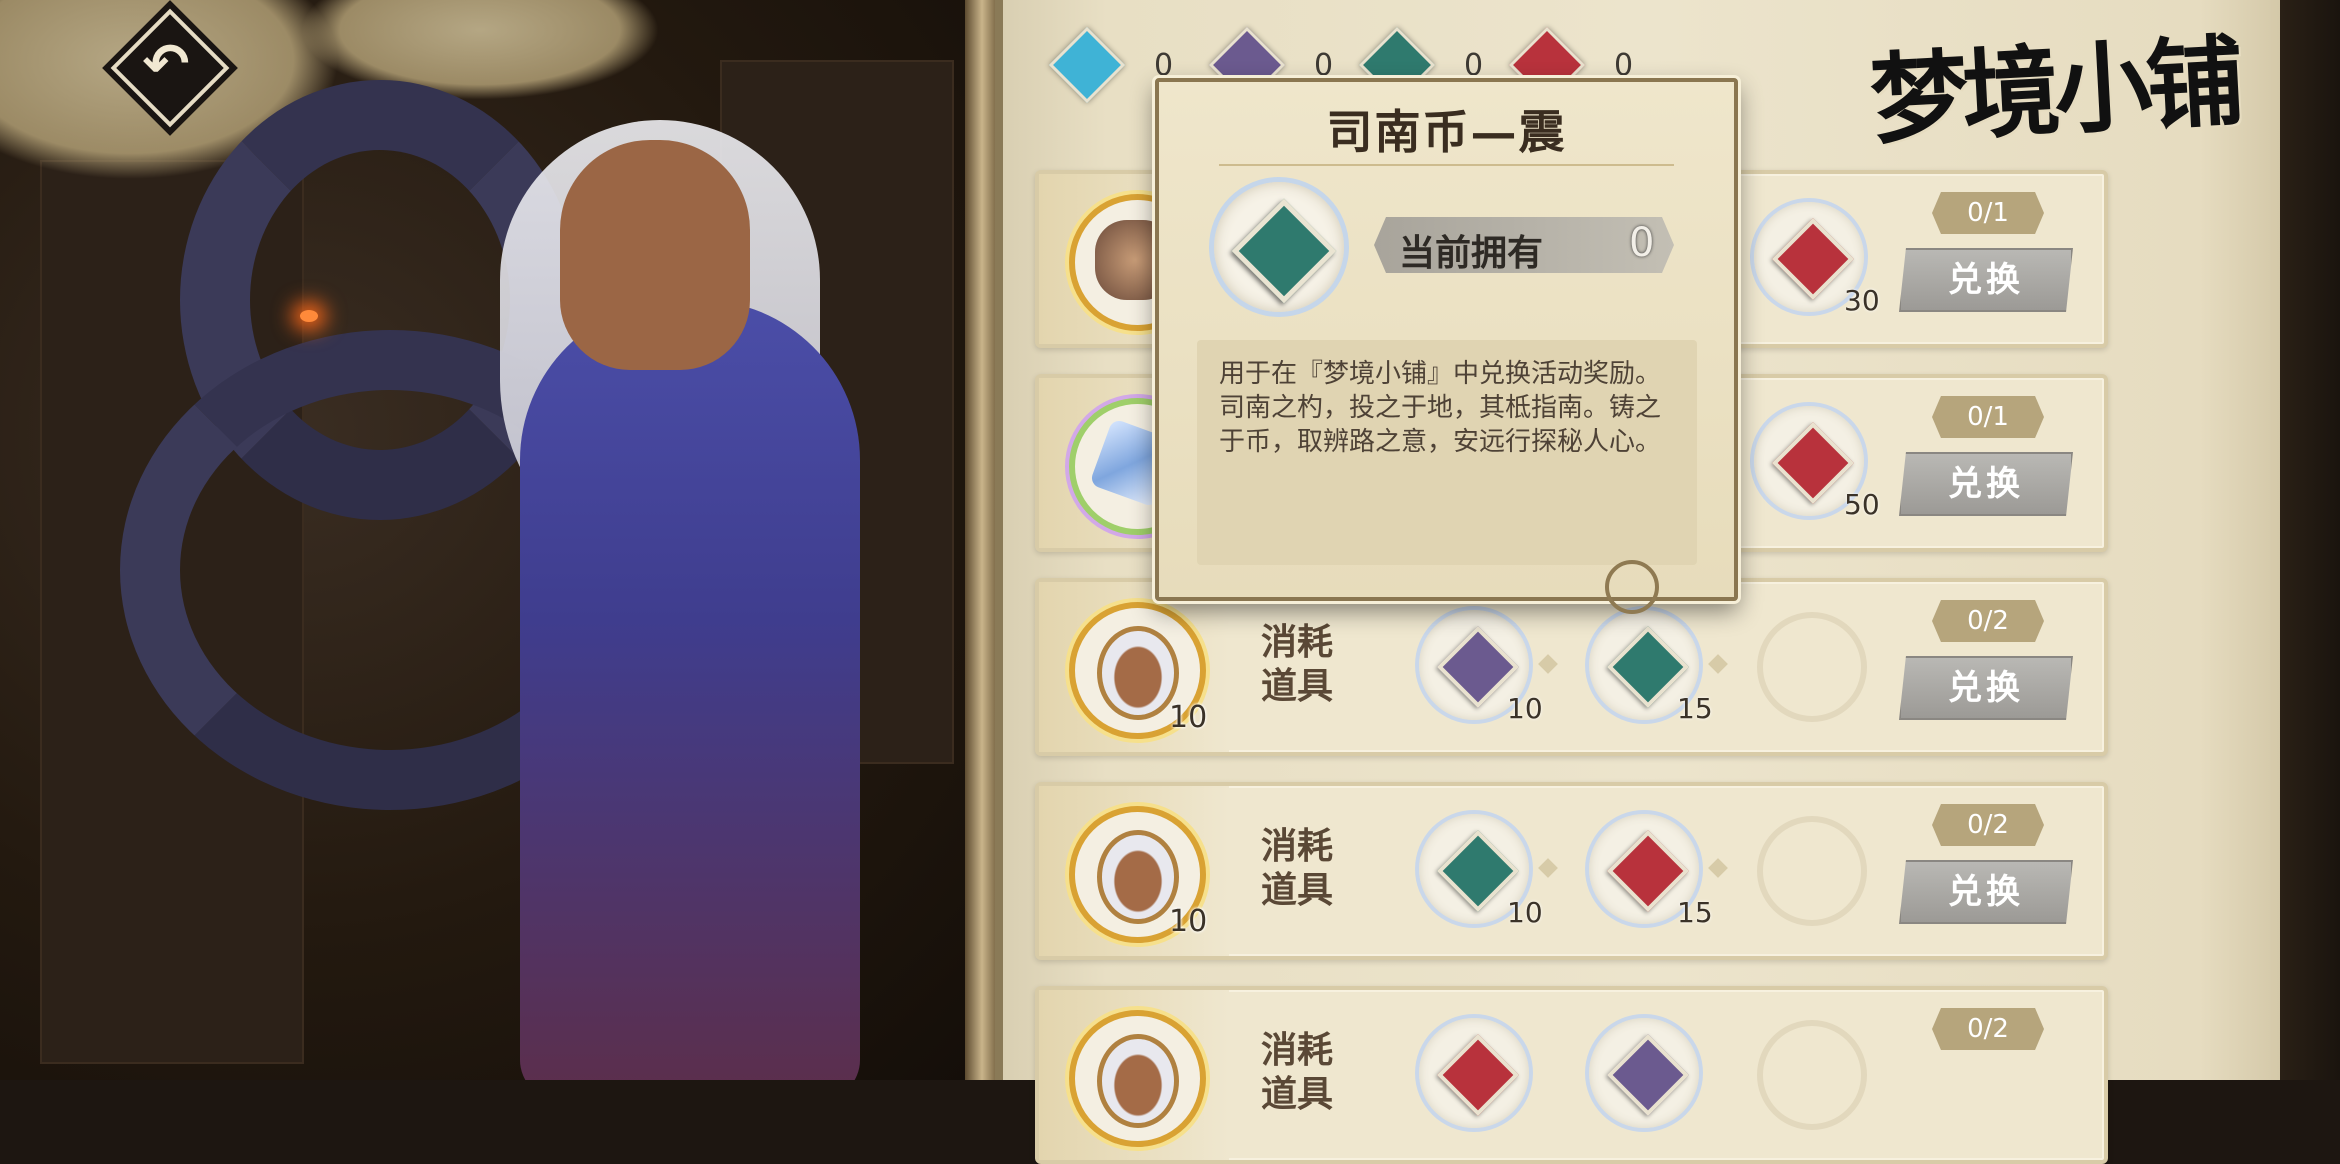  Describe the element at coordinates (1440, 425) in the screenshot. I see `description-line: 司南之杓，投之于地，其柢指南。铸之于币，取辨路之意，安远行探秘人心。` at that location.